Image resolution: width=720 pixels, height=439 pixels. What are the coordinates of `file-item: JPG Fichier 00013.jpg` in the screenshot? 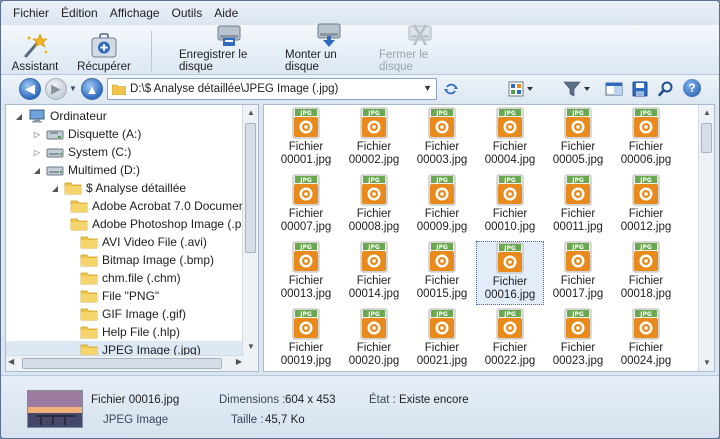 It's located at (306, 273).